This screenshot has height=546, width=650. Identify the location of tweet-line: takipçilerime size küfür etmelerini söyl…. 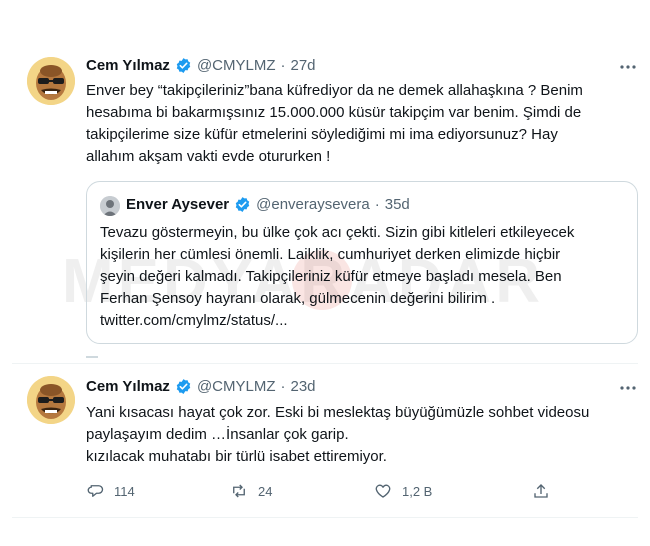
(322, 134).